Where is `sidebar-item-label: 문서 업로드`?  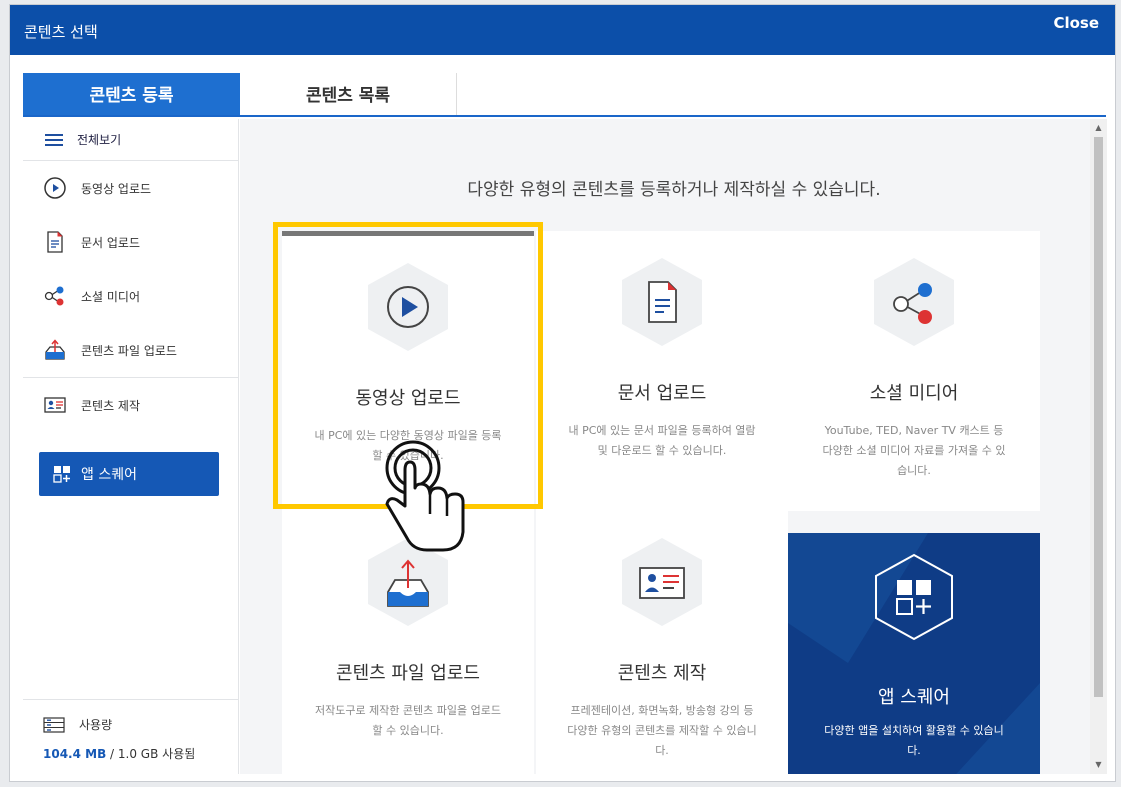
sidebar-item-label: 문서 업로드 is located at coordinates (111, 242).